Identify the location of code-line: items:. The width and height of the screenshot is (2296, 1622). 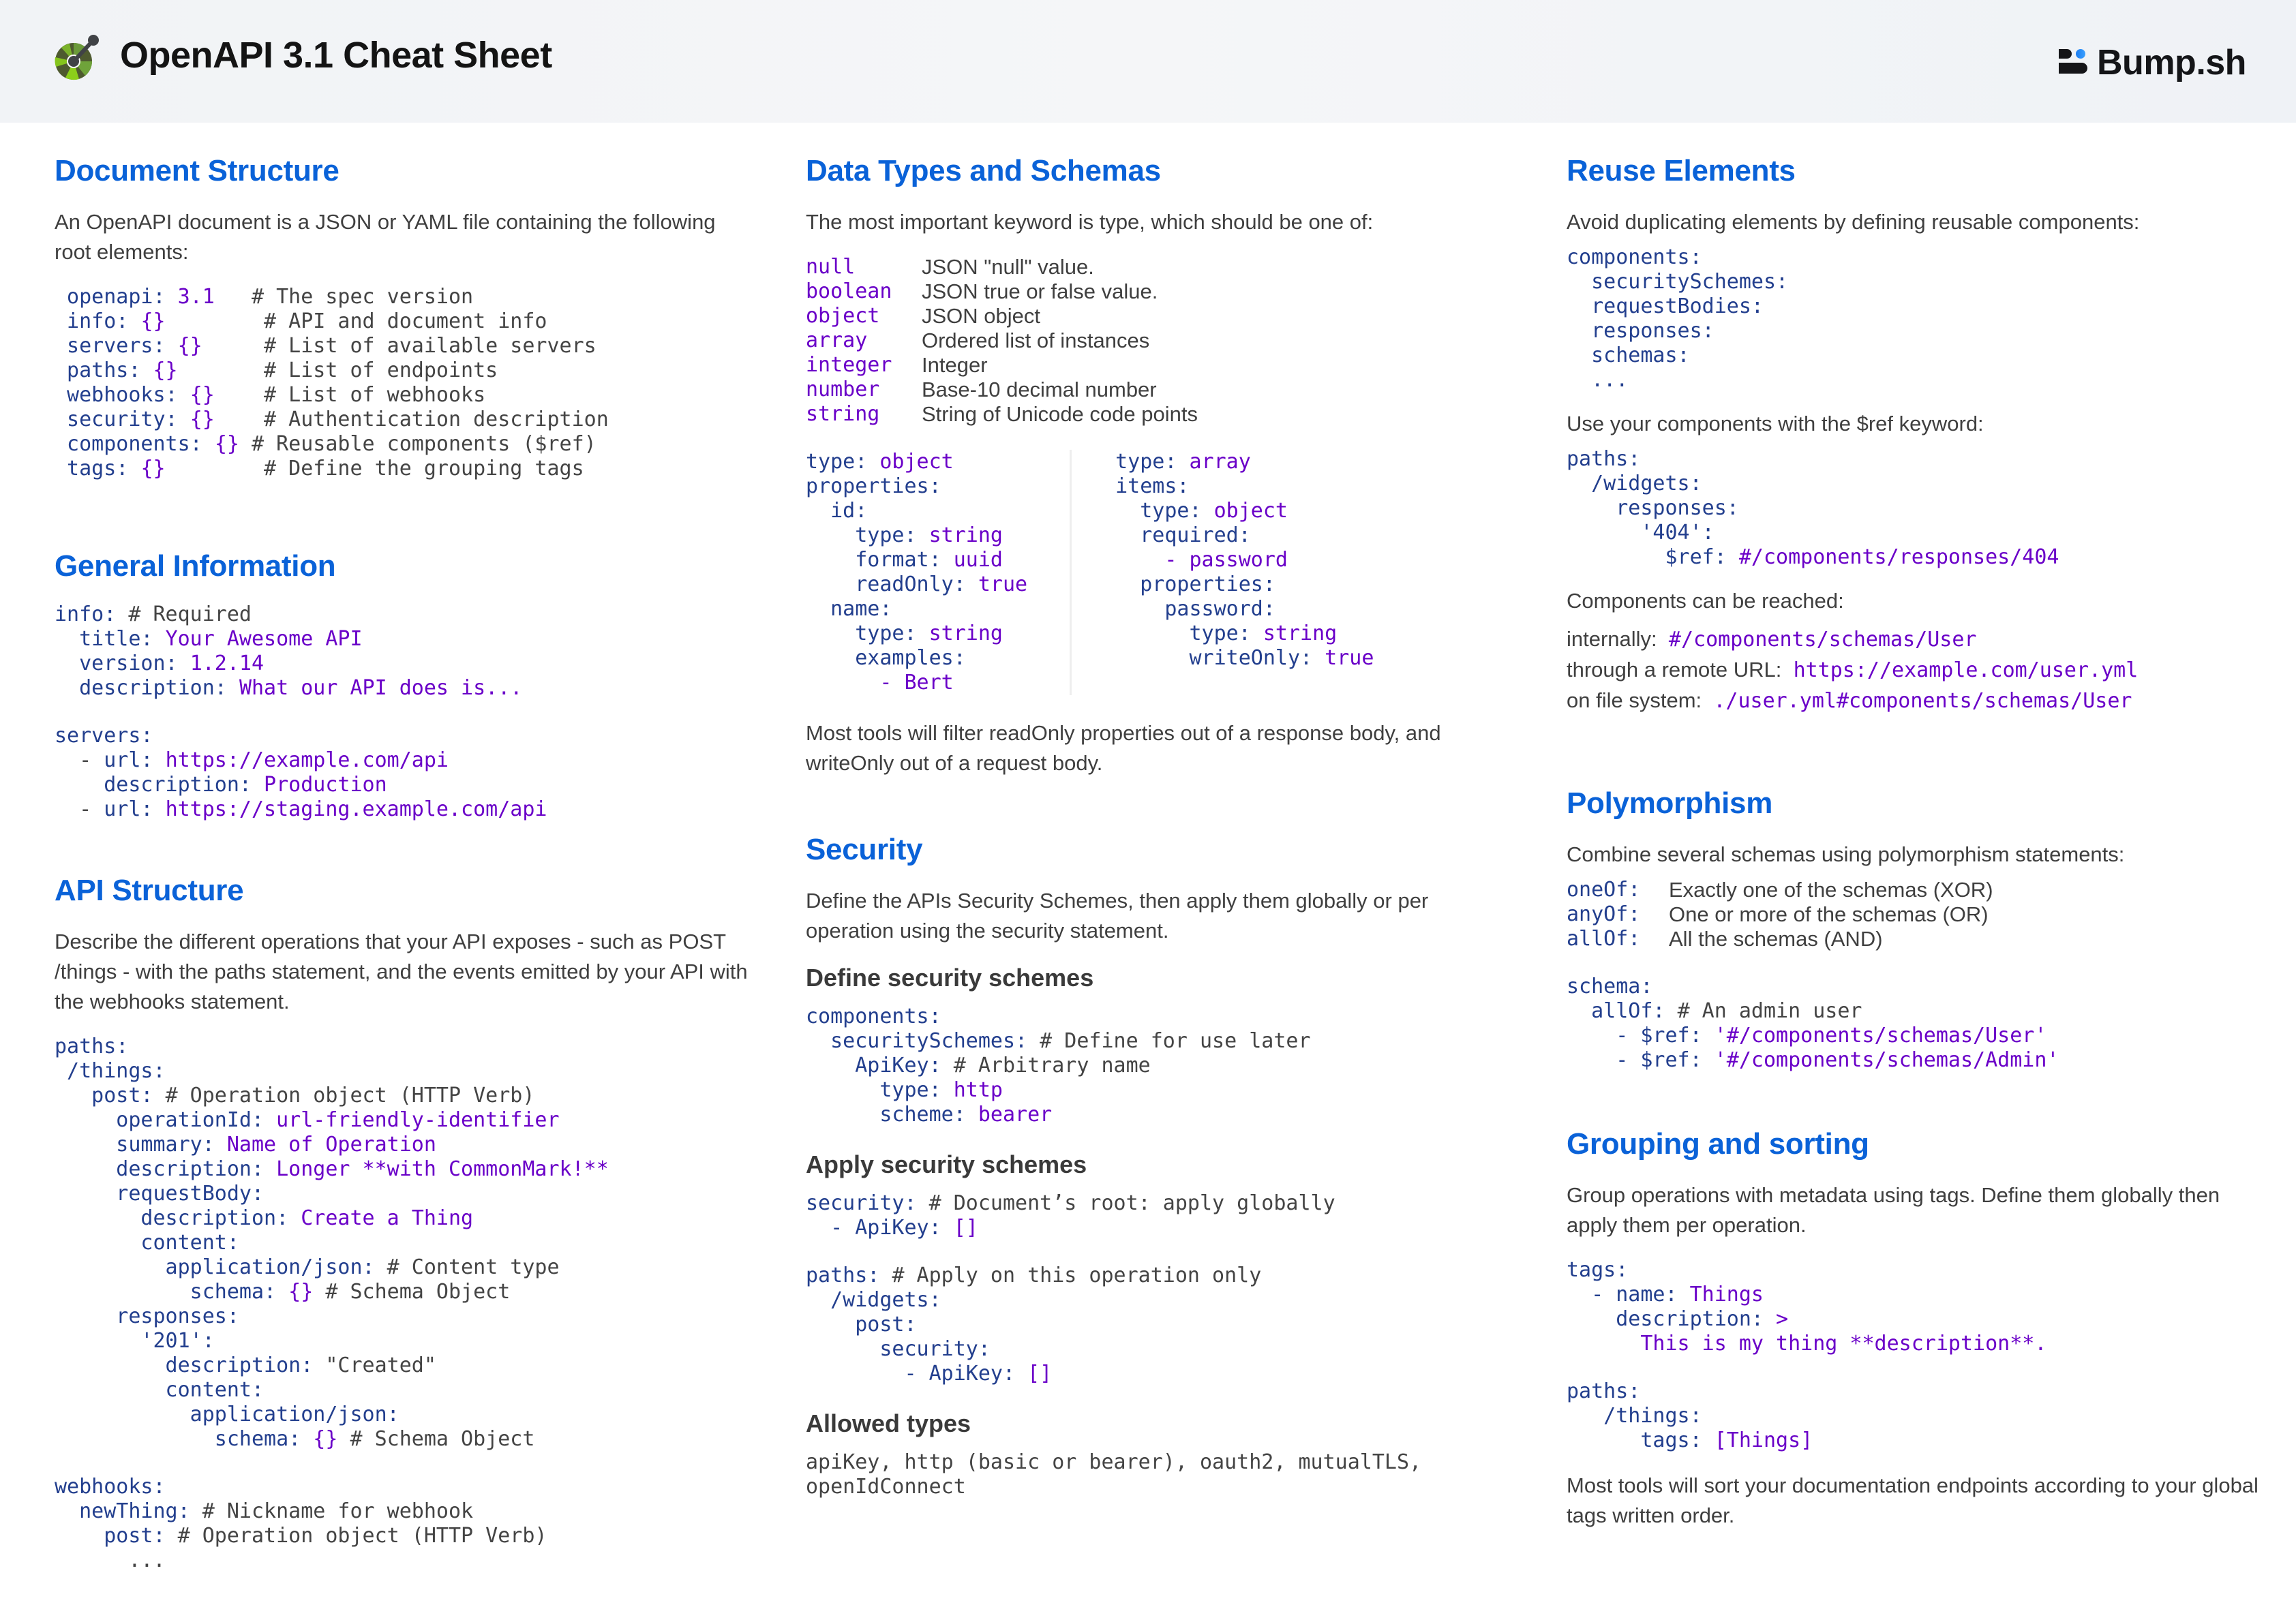
(1152, 486).